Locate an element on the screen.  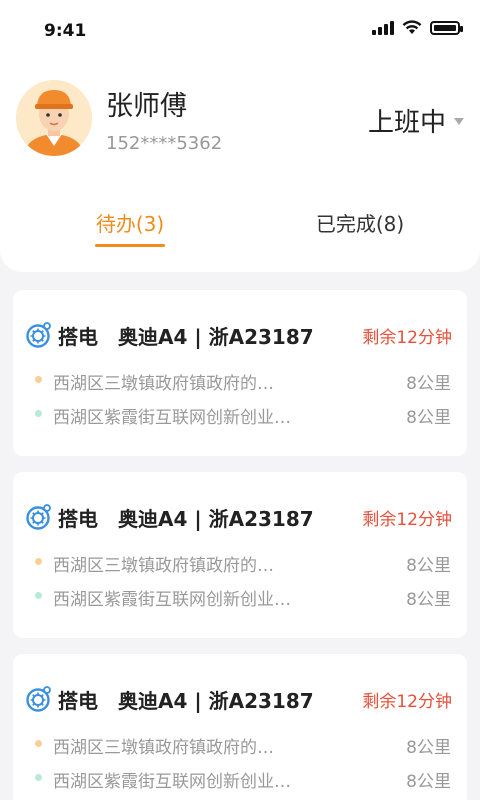
wifi-icon is located at coordinates (412, 27).